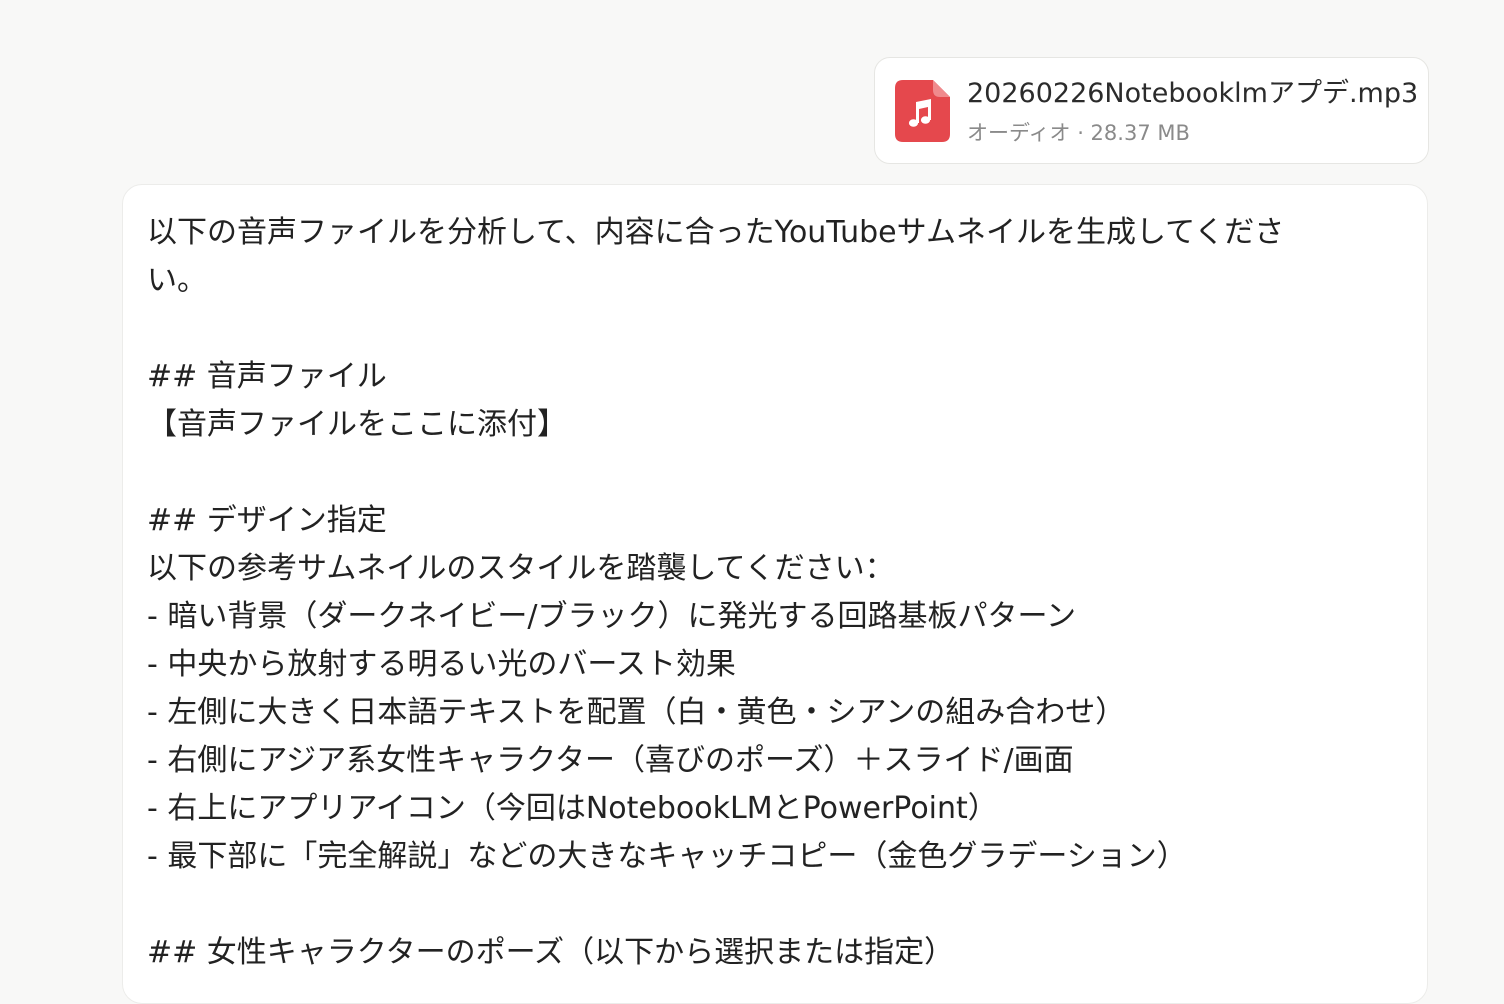  Describe the element at coordinates (611, 616) in the screenshot. I see `message-list-item: - 暗い背景（ダークネイビー/ブラック）に発光する回路基板パターン` at that location.